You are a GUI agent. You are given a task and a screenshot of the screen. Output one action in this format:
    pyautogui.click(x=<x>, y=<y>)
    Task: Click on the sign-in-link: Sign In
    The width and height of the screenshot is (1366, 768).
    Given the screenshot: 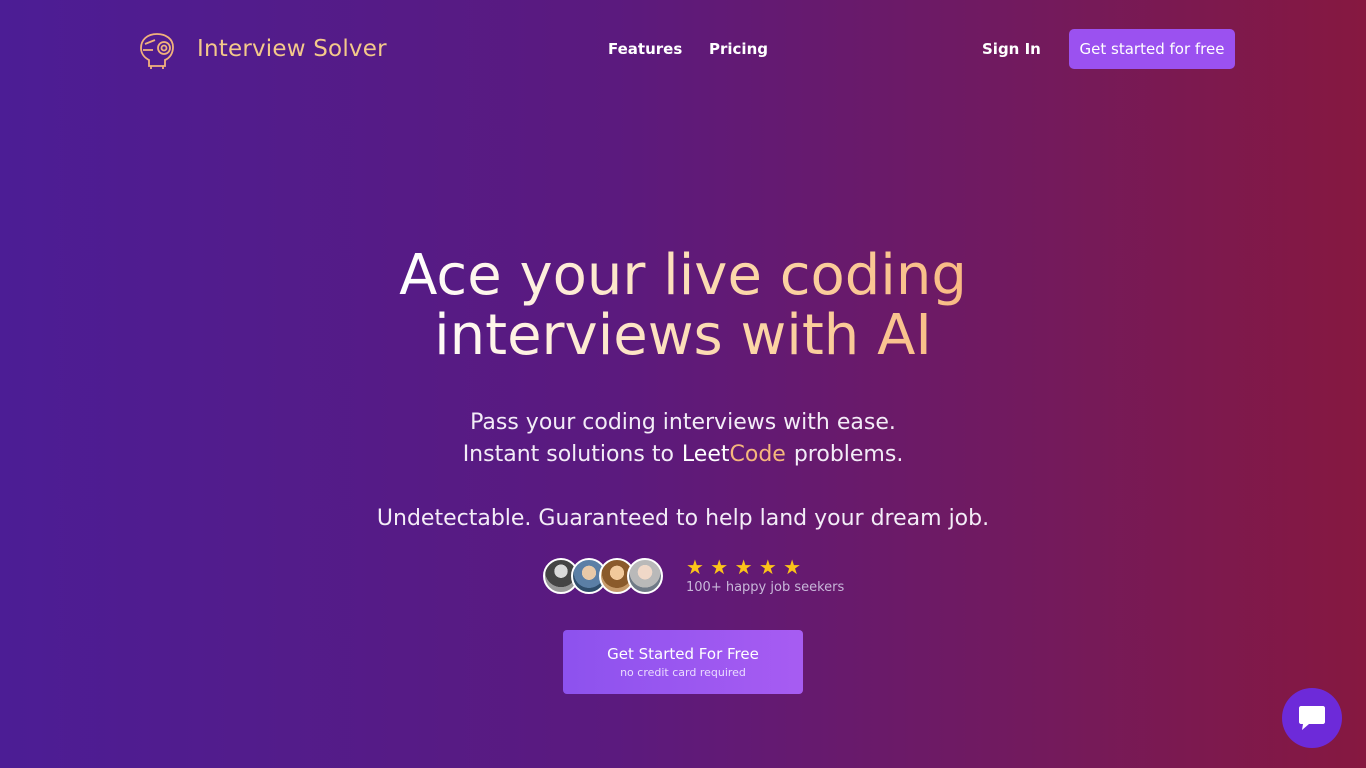 What is the action you would take?
    pyautogui.click(x=1011, y=49)
    